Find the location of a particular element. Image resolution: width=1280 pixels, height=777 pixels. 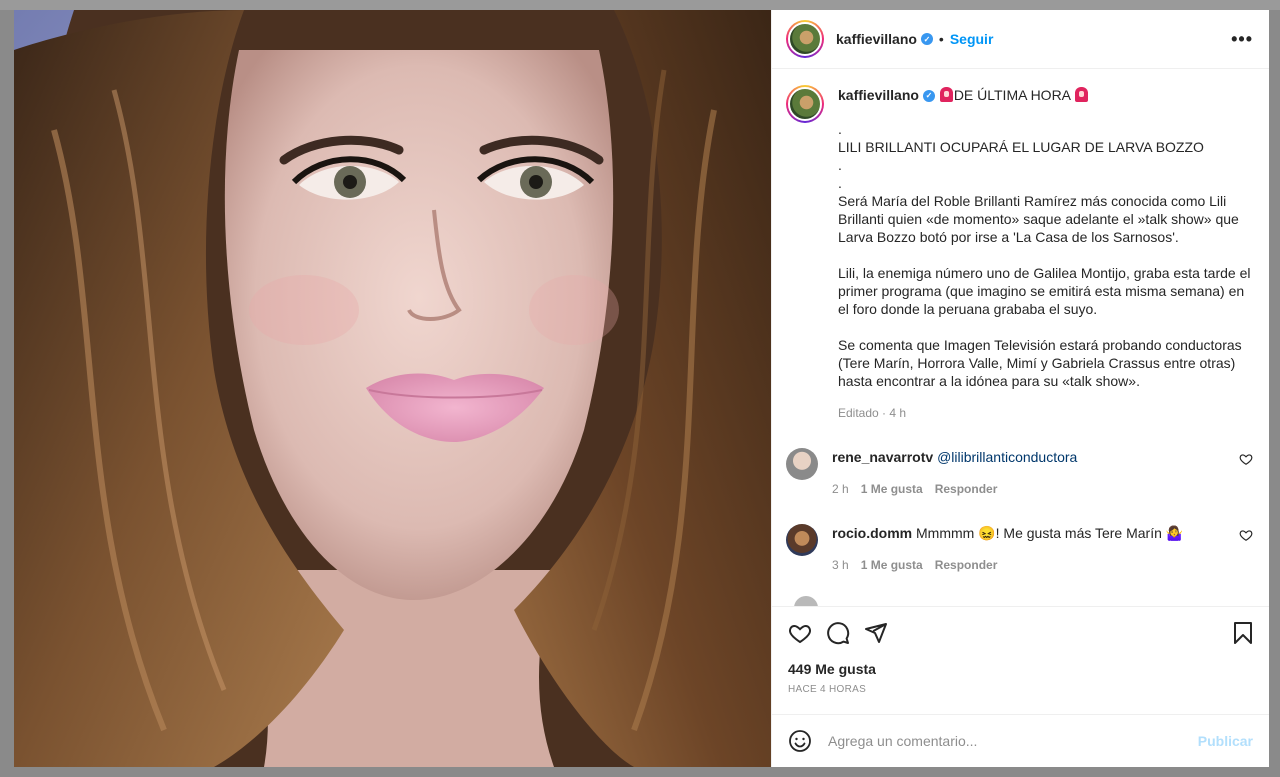

follow-button: Seguir is located at coordinates (972, 39).